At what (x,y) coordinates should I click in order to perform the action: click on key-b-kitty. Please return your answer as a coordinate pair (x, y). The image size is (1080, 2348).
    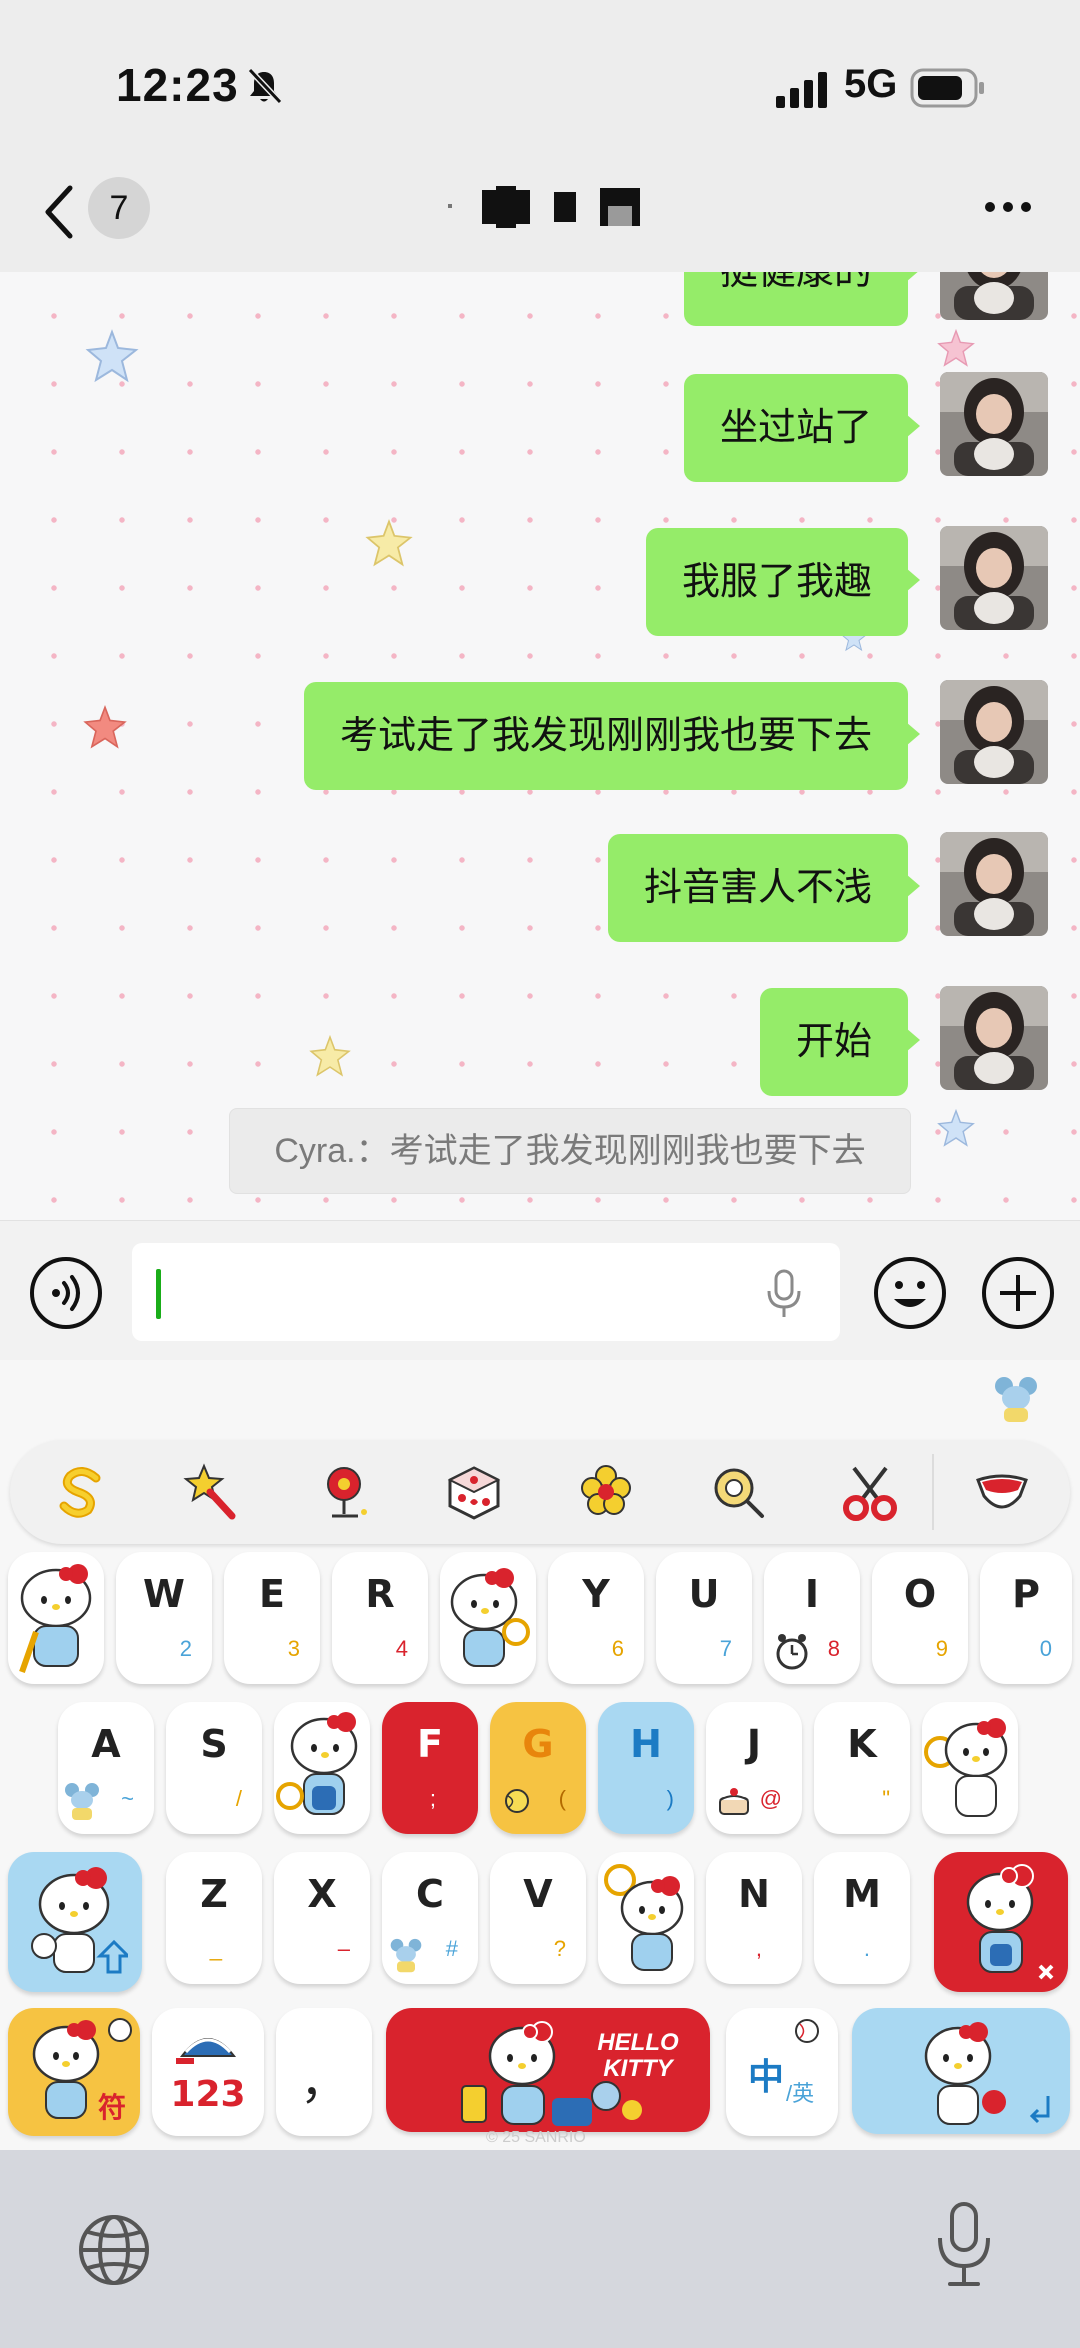
    Looking at the image, I should click on (646, 1918).